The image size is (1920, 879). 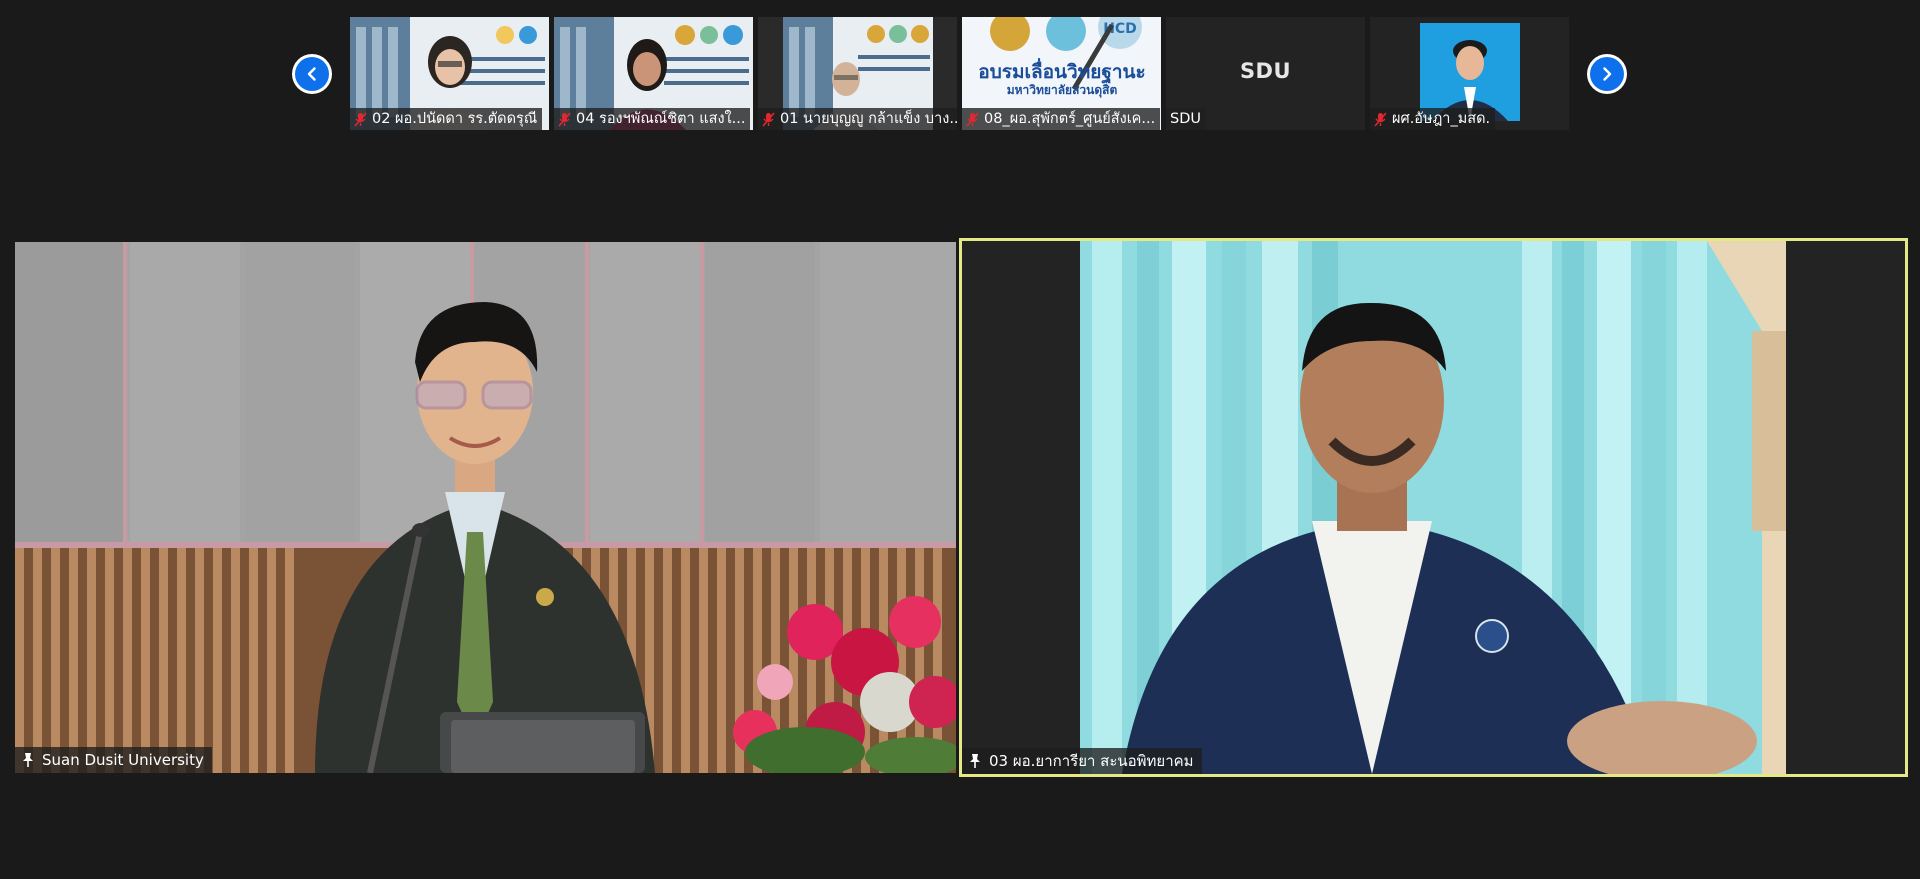 What do you see at coordinates (1082, 761) in the screenshot?
I see `participant-name-label: 03 ผอ.ยาการียา สะนอพิทยาคม` at bounding box center [1082, 761].